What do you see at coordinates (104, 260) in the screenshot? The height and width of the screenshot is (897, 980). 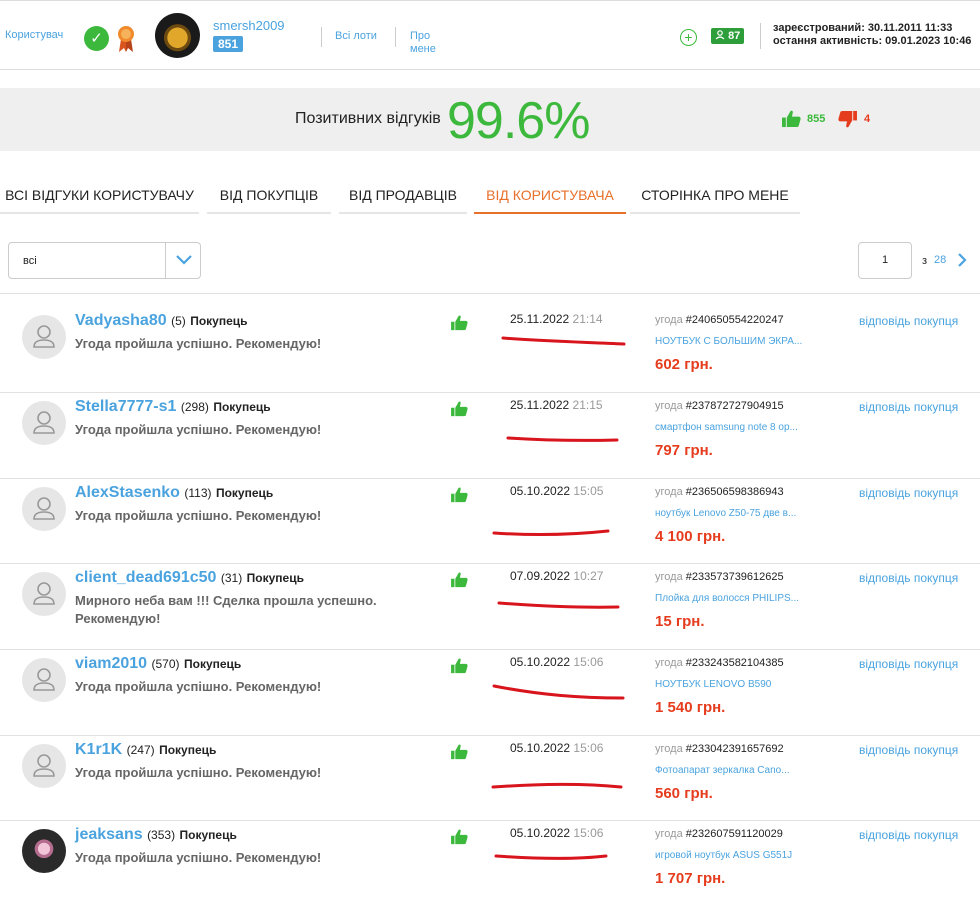 I see `filter-dropdown: всі` at bounding box center [104, 260].